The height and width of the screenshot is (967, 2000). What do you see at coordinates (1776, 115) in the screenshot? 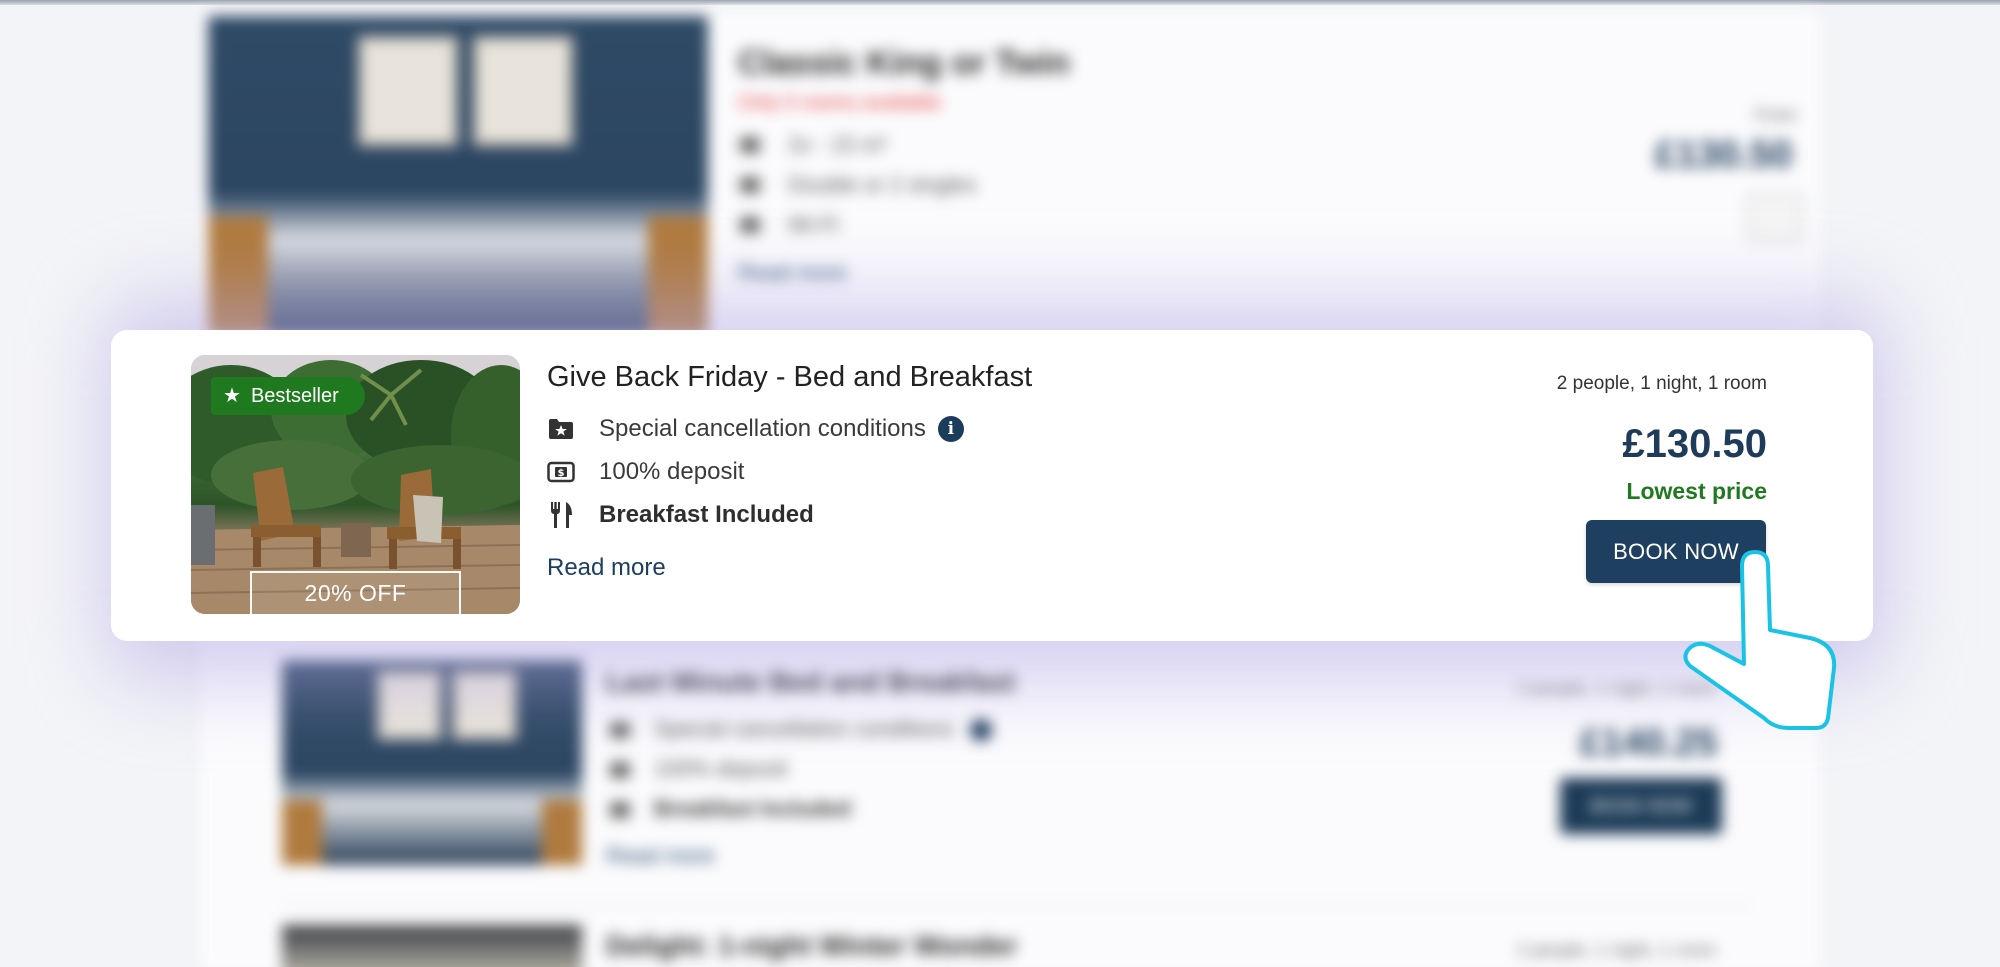
I see `price-caption: From` at bounding box center [1776, 115].